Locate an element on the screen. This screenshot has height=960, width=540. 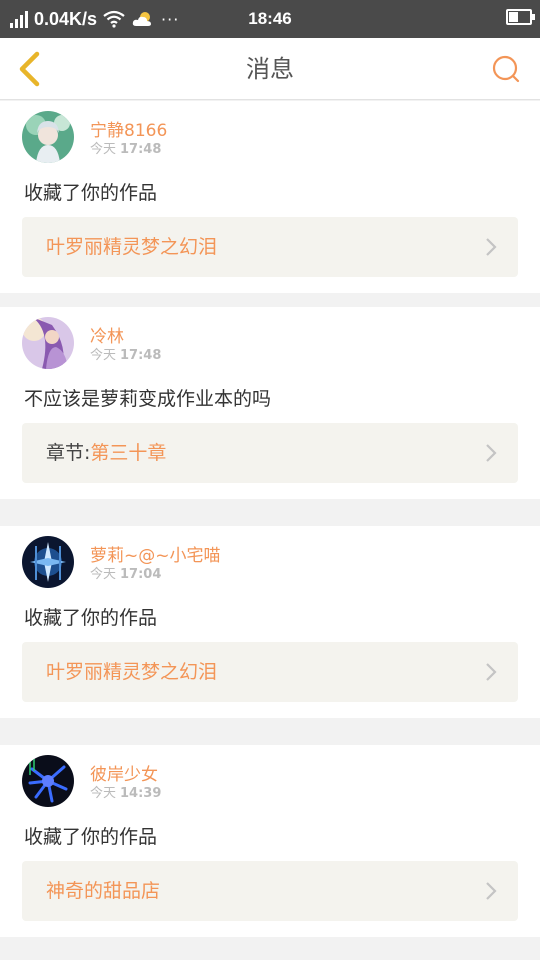
referenced-chapter: 章节:第三十章 is located at coordinates (270, 453).